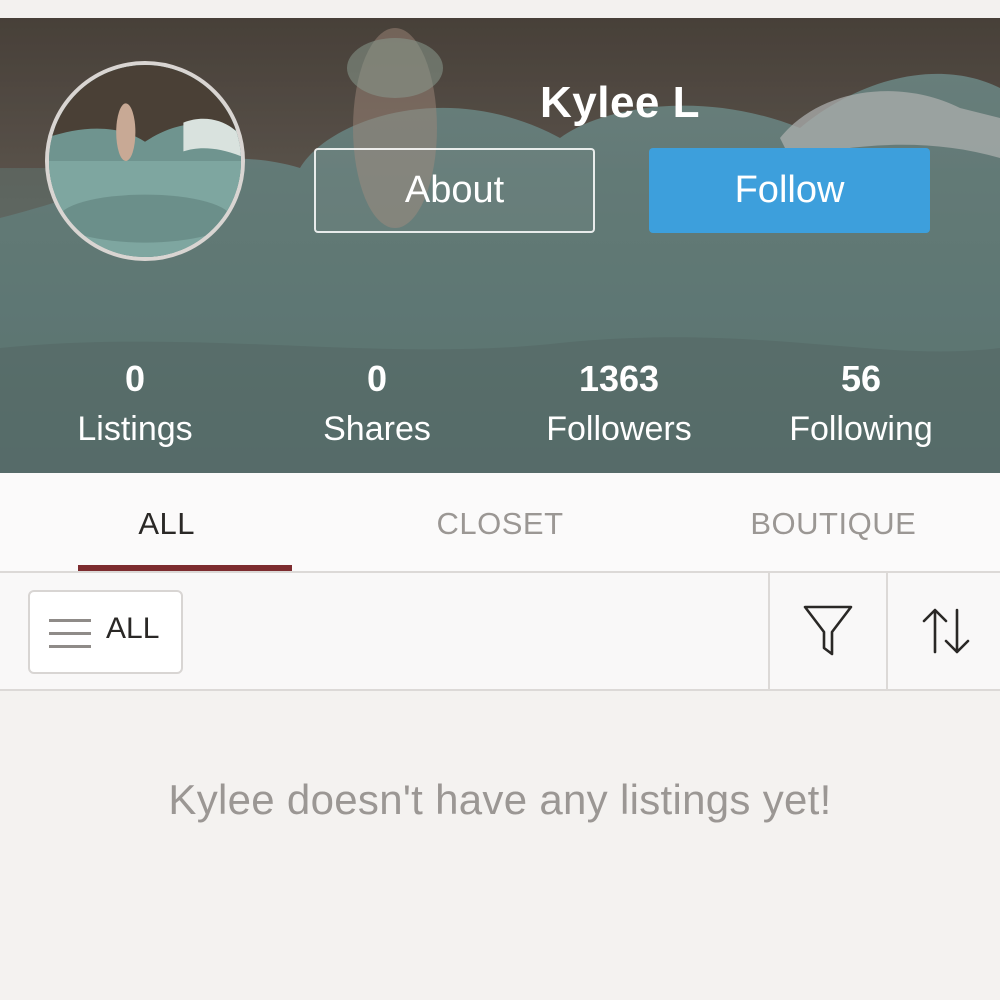  Describe the element at coordinates (500, 799) in the screenshot. I see `empty-state-message: Kylee doesn't have any listings yet!` at that location.